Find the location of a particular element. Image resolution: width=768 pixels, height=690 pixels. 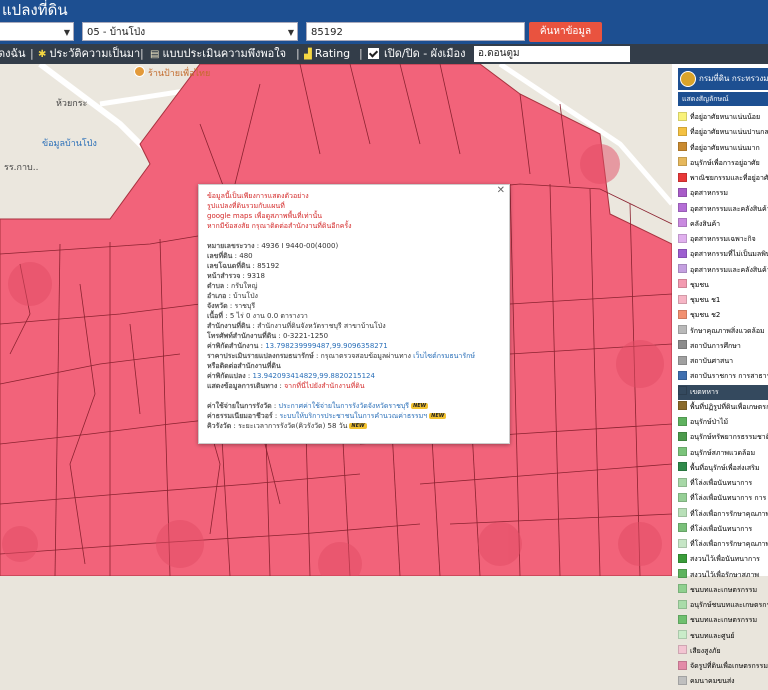

legend-label: ที่โล่งเพื่อการรักษาคุณภาพ is located at coordinates (729, 513).